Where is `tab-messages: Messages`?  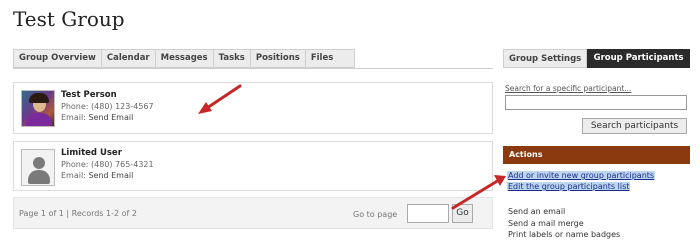 tab-messages: Messages is located at coordinates (185, 58).